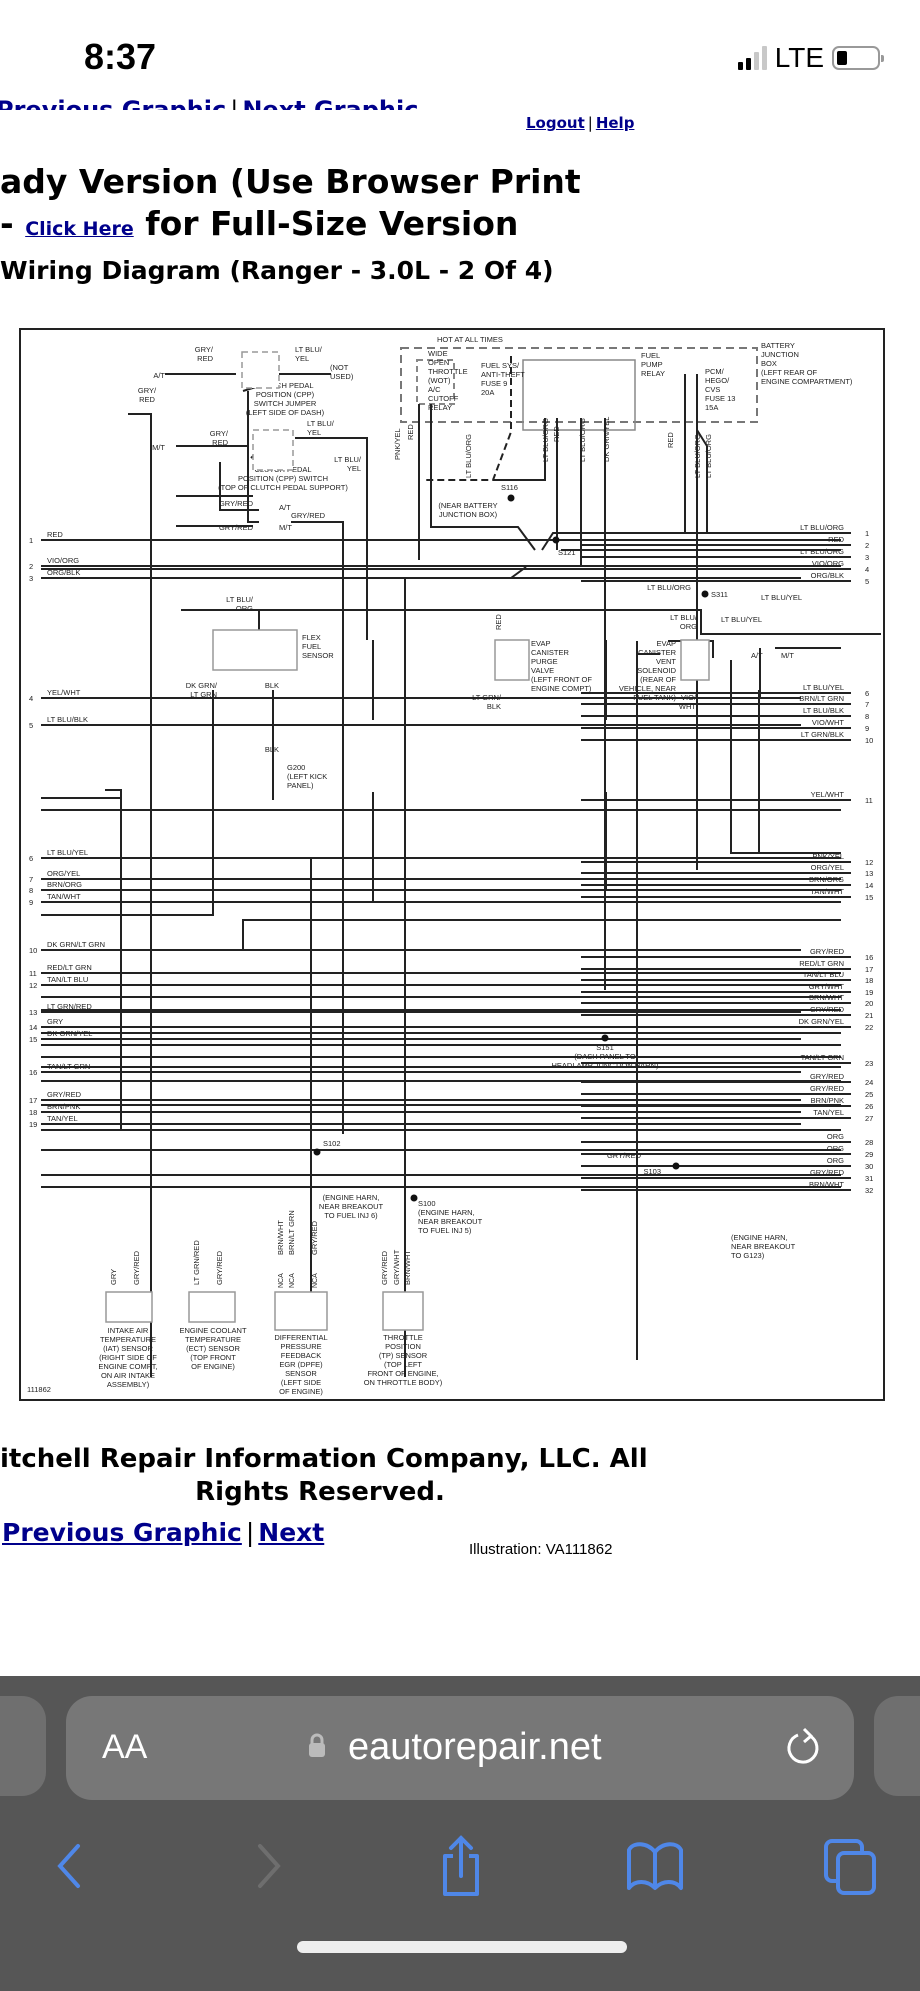 The height and width of the screenshot is (1991, 920). What do you see at coordinates (540, 643) in the screenshot?
I see `evap-purge-valve-label: EVAP` at bounding box center [540, 643].